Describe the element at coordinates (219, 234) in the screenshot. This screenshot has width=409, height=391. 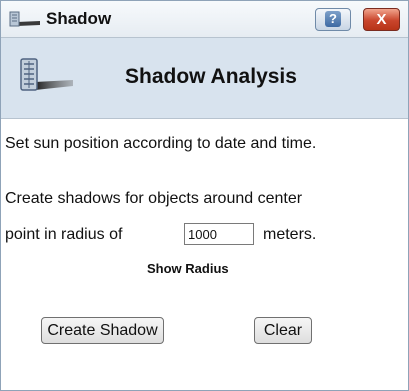
I see `radius-input` at that location.